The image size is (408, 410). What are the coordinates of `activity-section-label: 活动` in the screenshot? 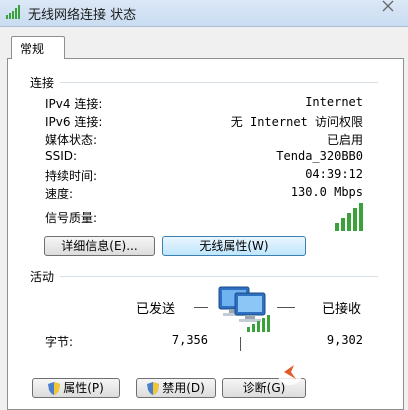 It's located at (42, 277).